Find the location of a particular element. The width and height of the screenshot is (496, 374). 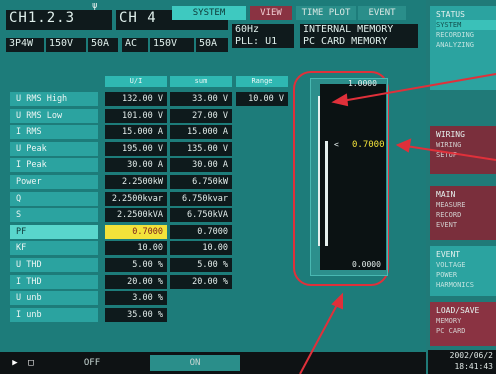

current-range-readout: 50A is located at coordinates (103, 45).